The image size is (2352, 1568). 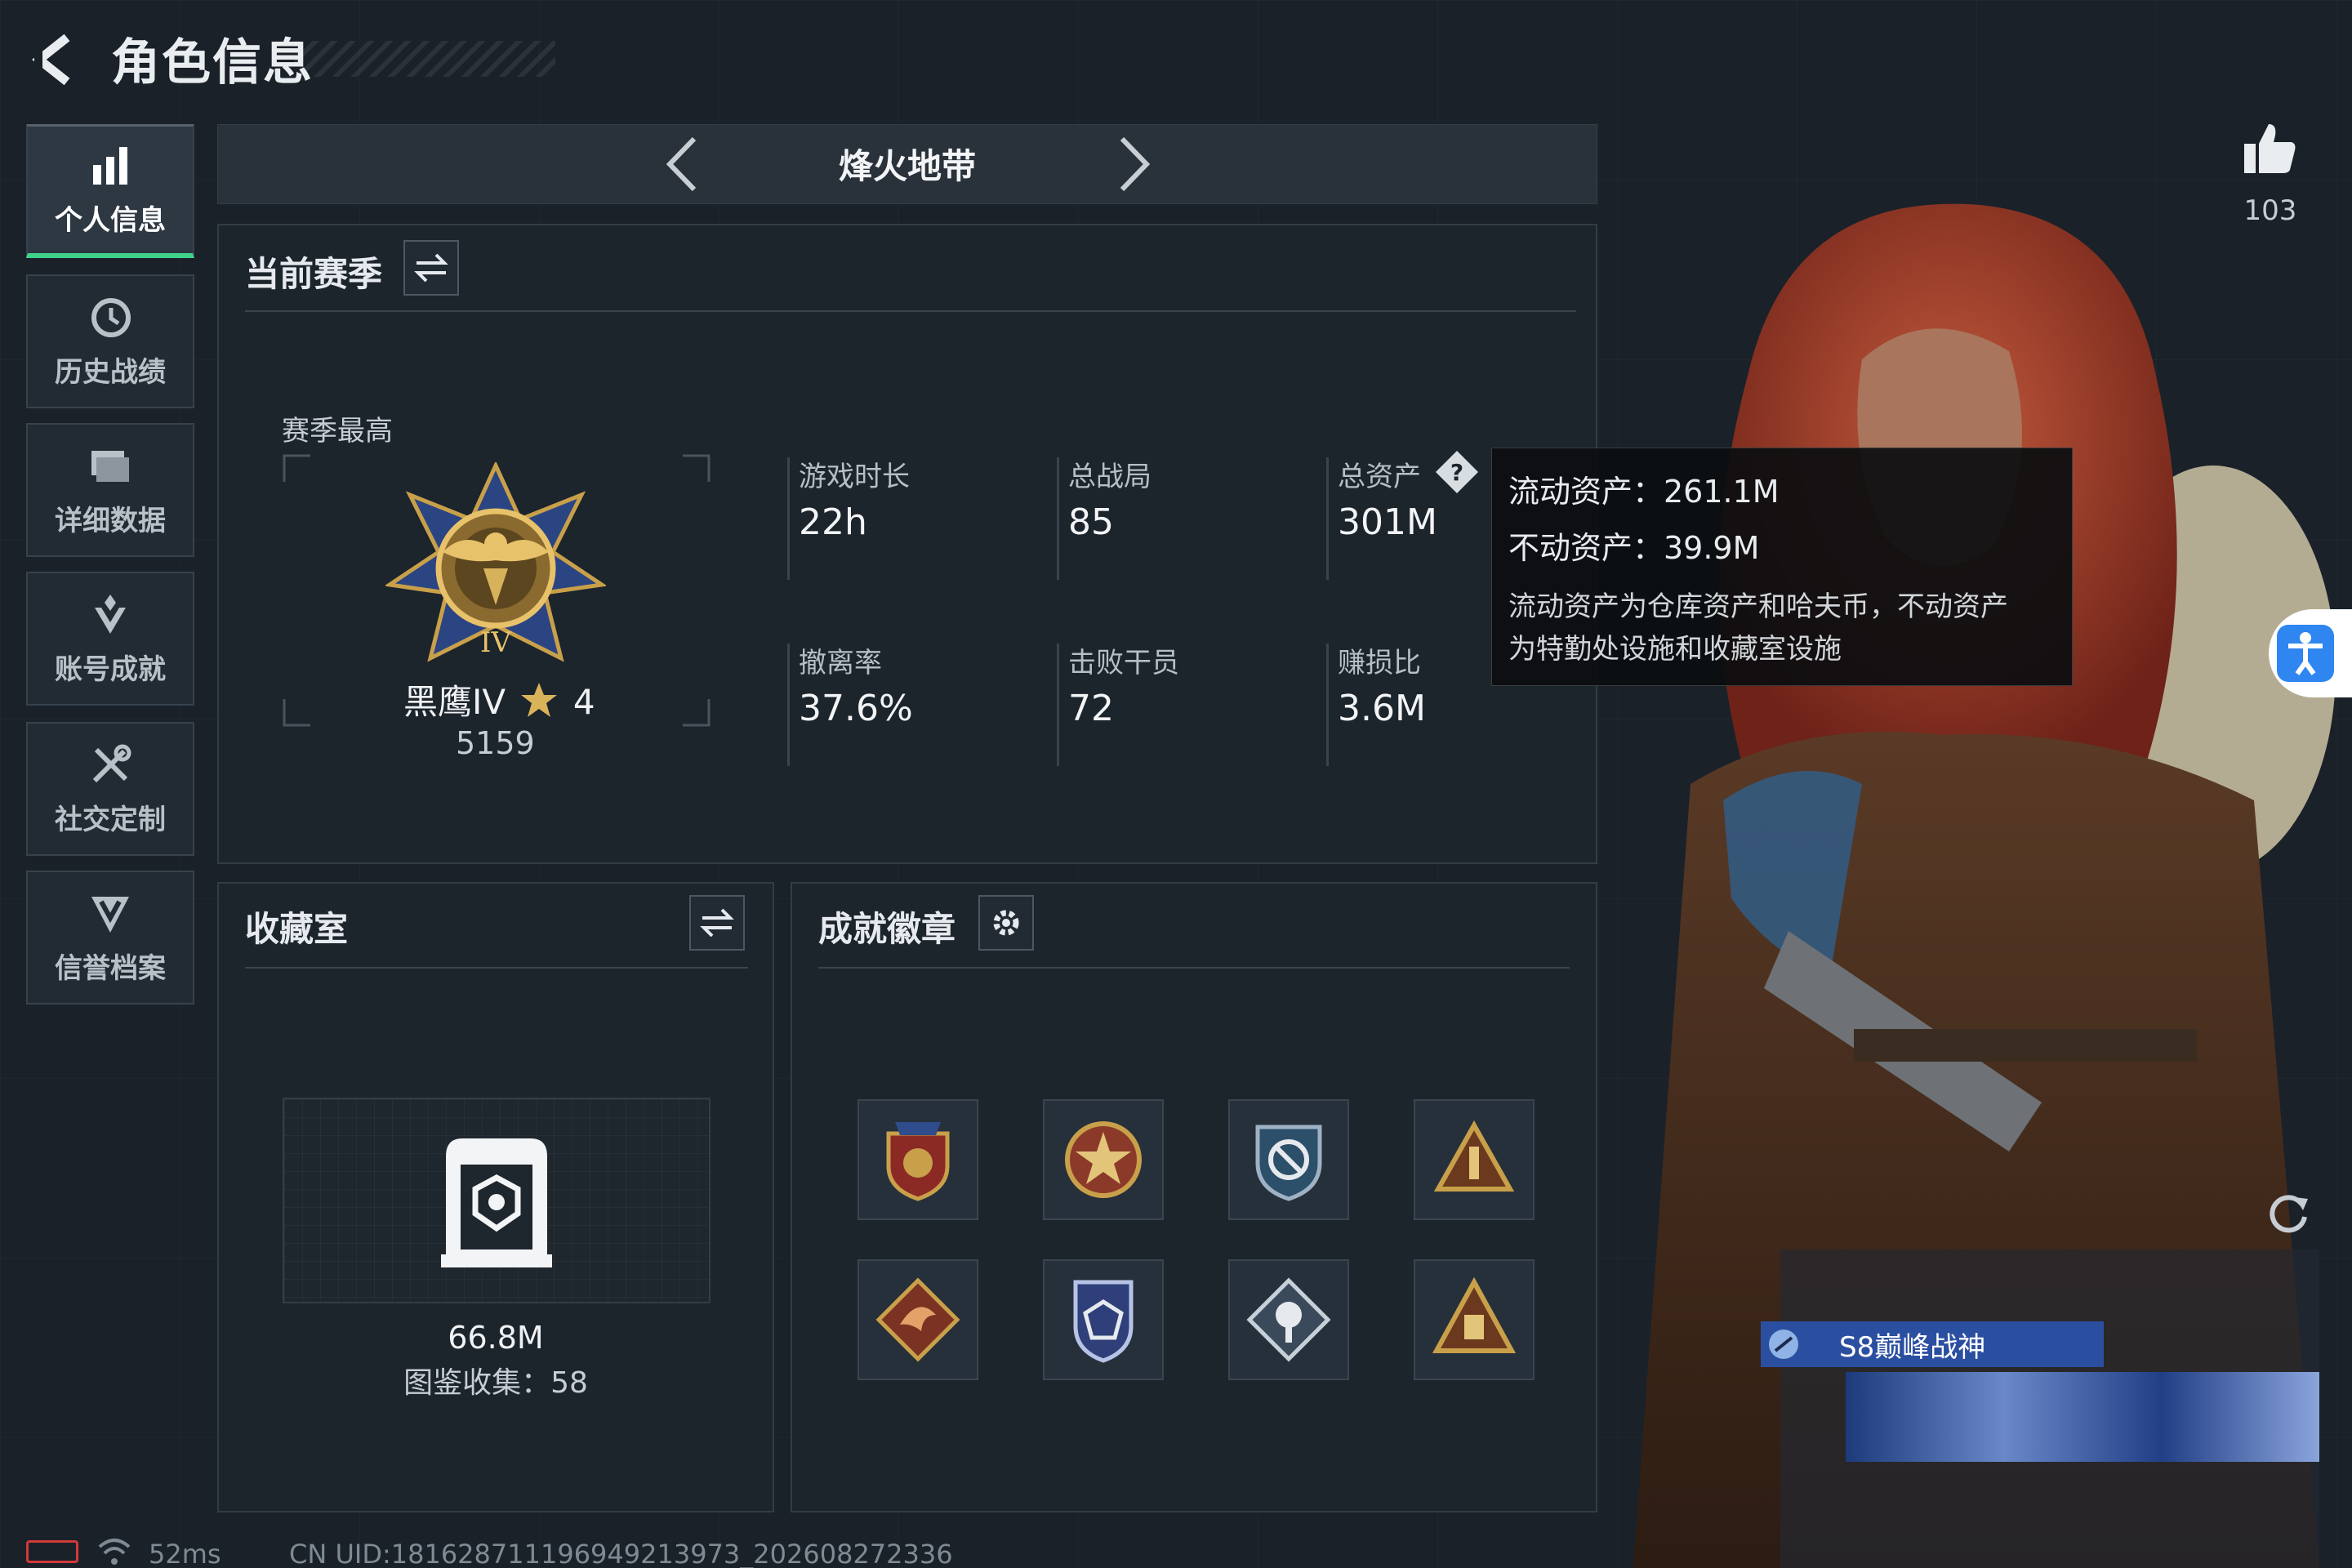 I want to click on achievement-icon, so click(x=111, y=614).